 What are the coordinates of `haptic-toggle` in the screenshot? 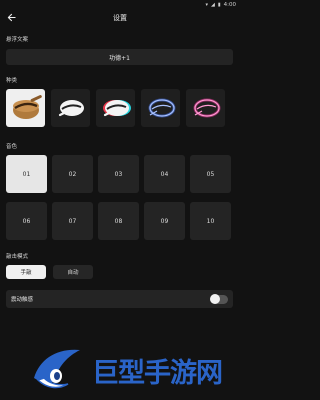 It's located at (219, 299).